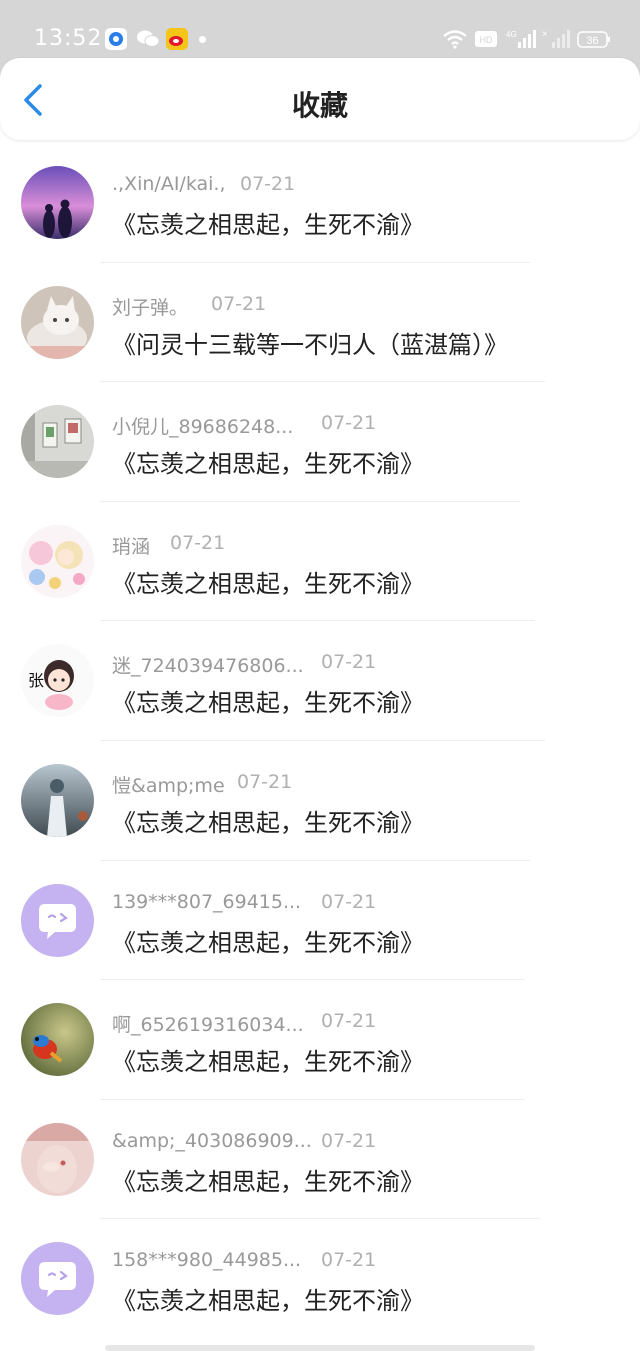 The width and height of the screenshot is (640, 1351). I want to click on item-meta: 刘子弹。 07-21, so click(189, 306).